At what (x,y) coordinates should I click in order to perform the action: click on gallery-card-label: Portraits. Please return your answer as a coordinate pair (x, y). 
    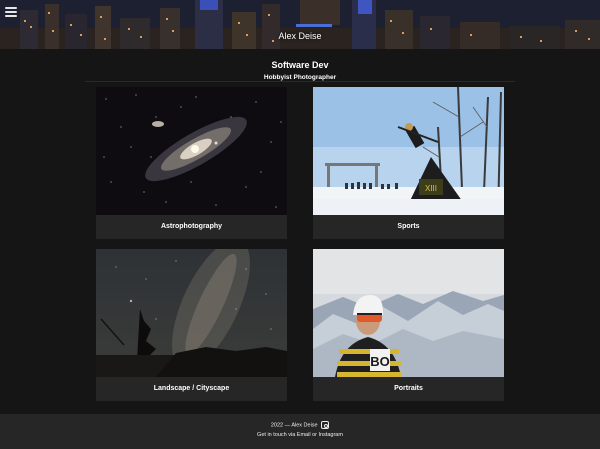
    Looking at the image, I should click on (408, 389).